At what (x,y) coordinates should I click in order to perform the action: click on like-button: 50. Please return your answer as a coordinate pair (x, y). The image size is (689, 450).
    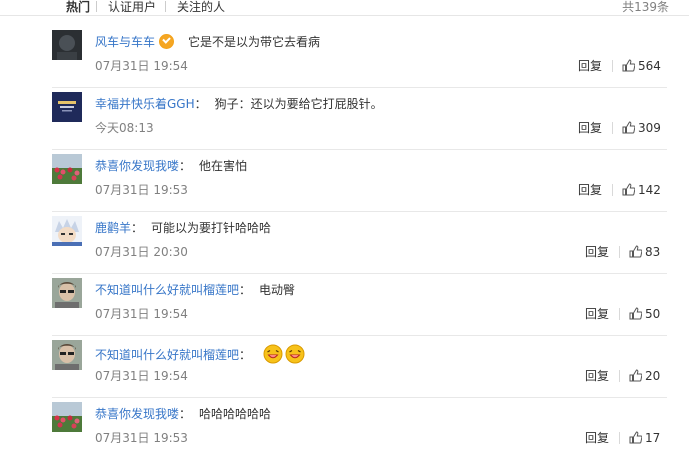
    Looking at the image, I should click on (644, 314).